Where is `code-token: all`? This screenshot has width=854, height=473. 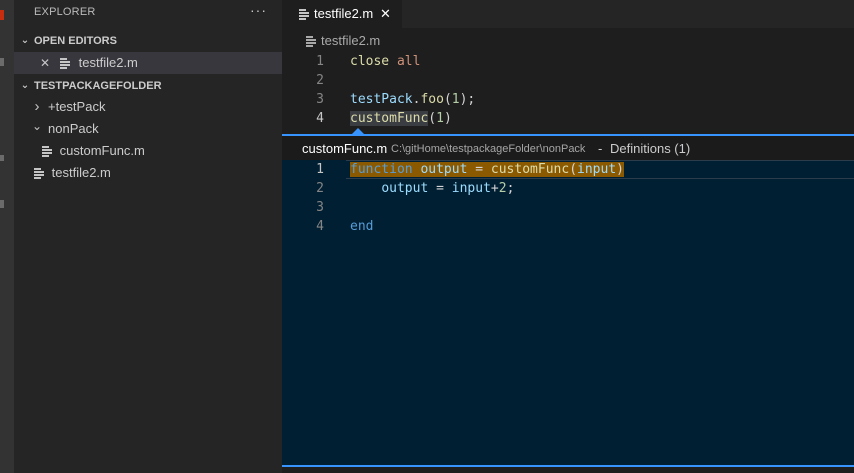
code-token: all is located at coordinates (408, 61).